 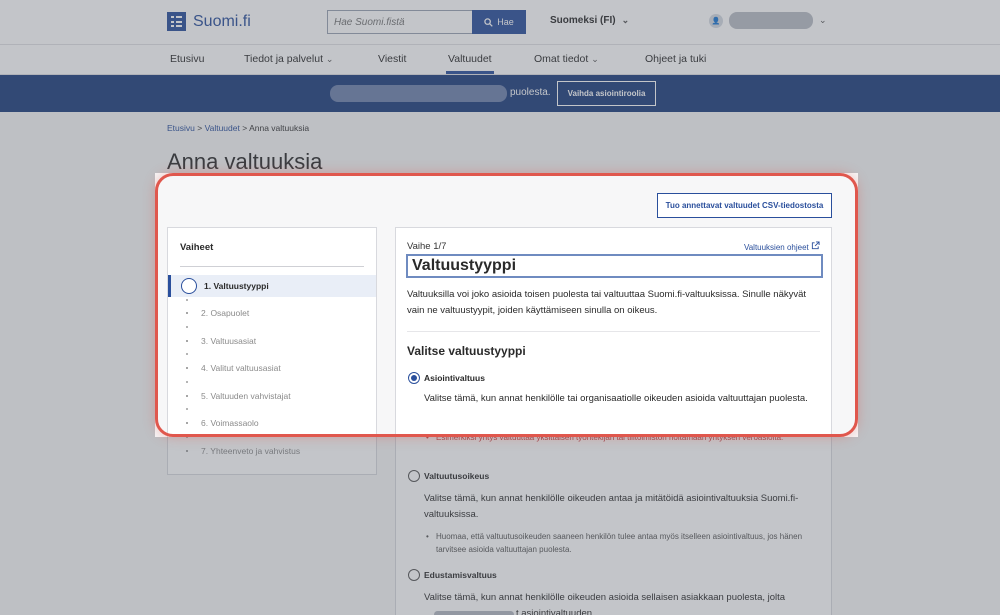 What do you see at coordinates (272, 421) in the screenshot?
I see `step-item-6: 6. Voimassaolo` at bounding box center [272, 421].